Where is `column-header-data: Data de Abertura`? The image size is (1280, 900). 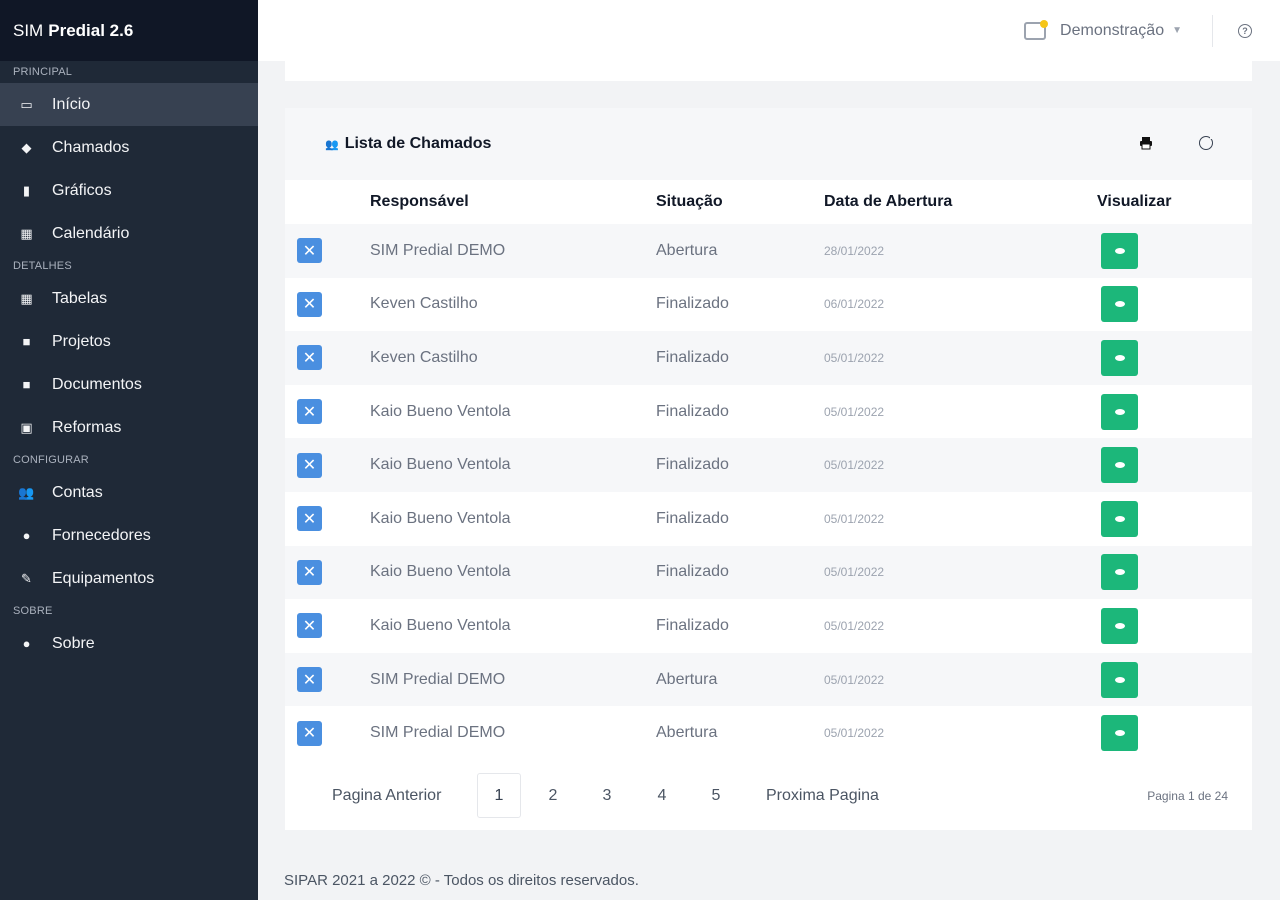 column-header-data: Data de Abertura is located at coordinates (888, 202).